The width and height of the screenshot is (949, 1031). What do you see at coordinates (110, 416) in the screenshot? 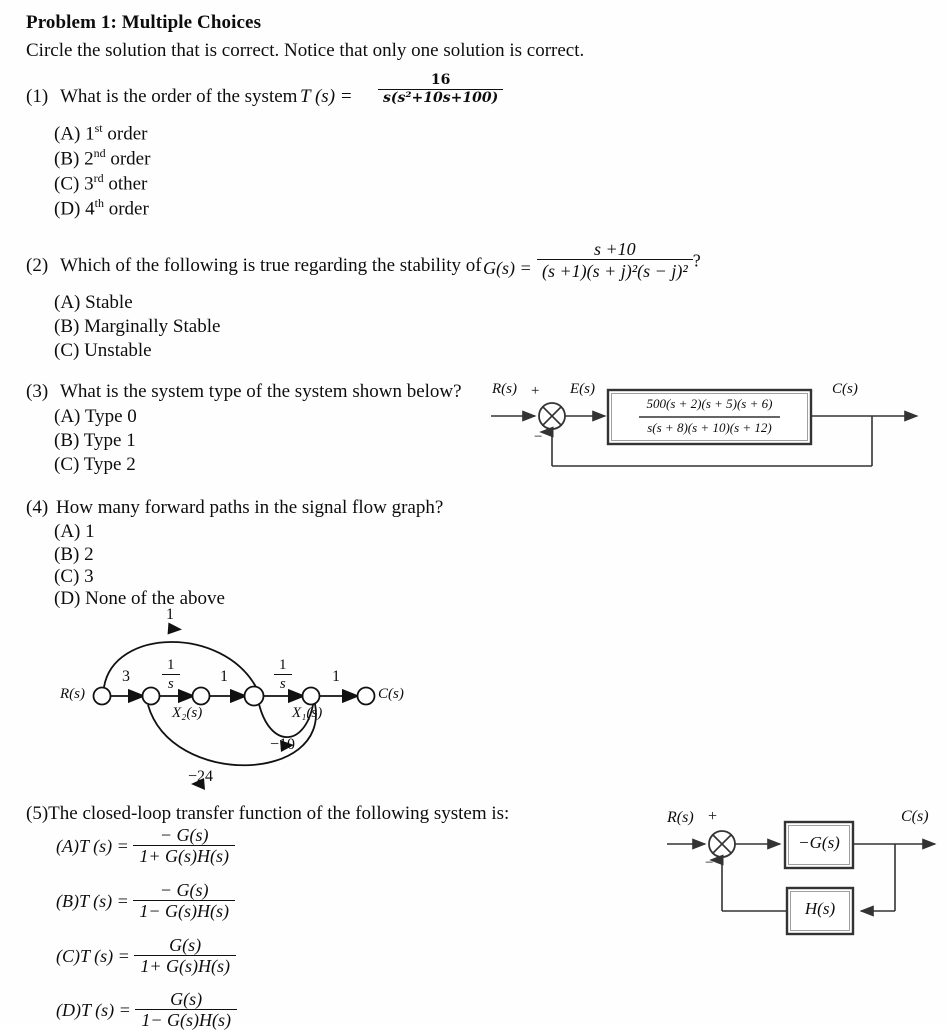
I see `choice-label: Type 0` at bounding box center [110, 416].